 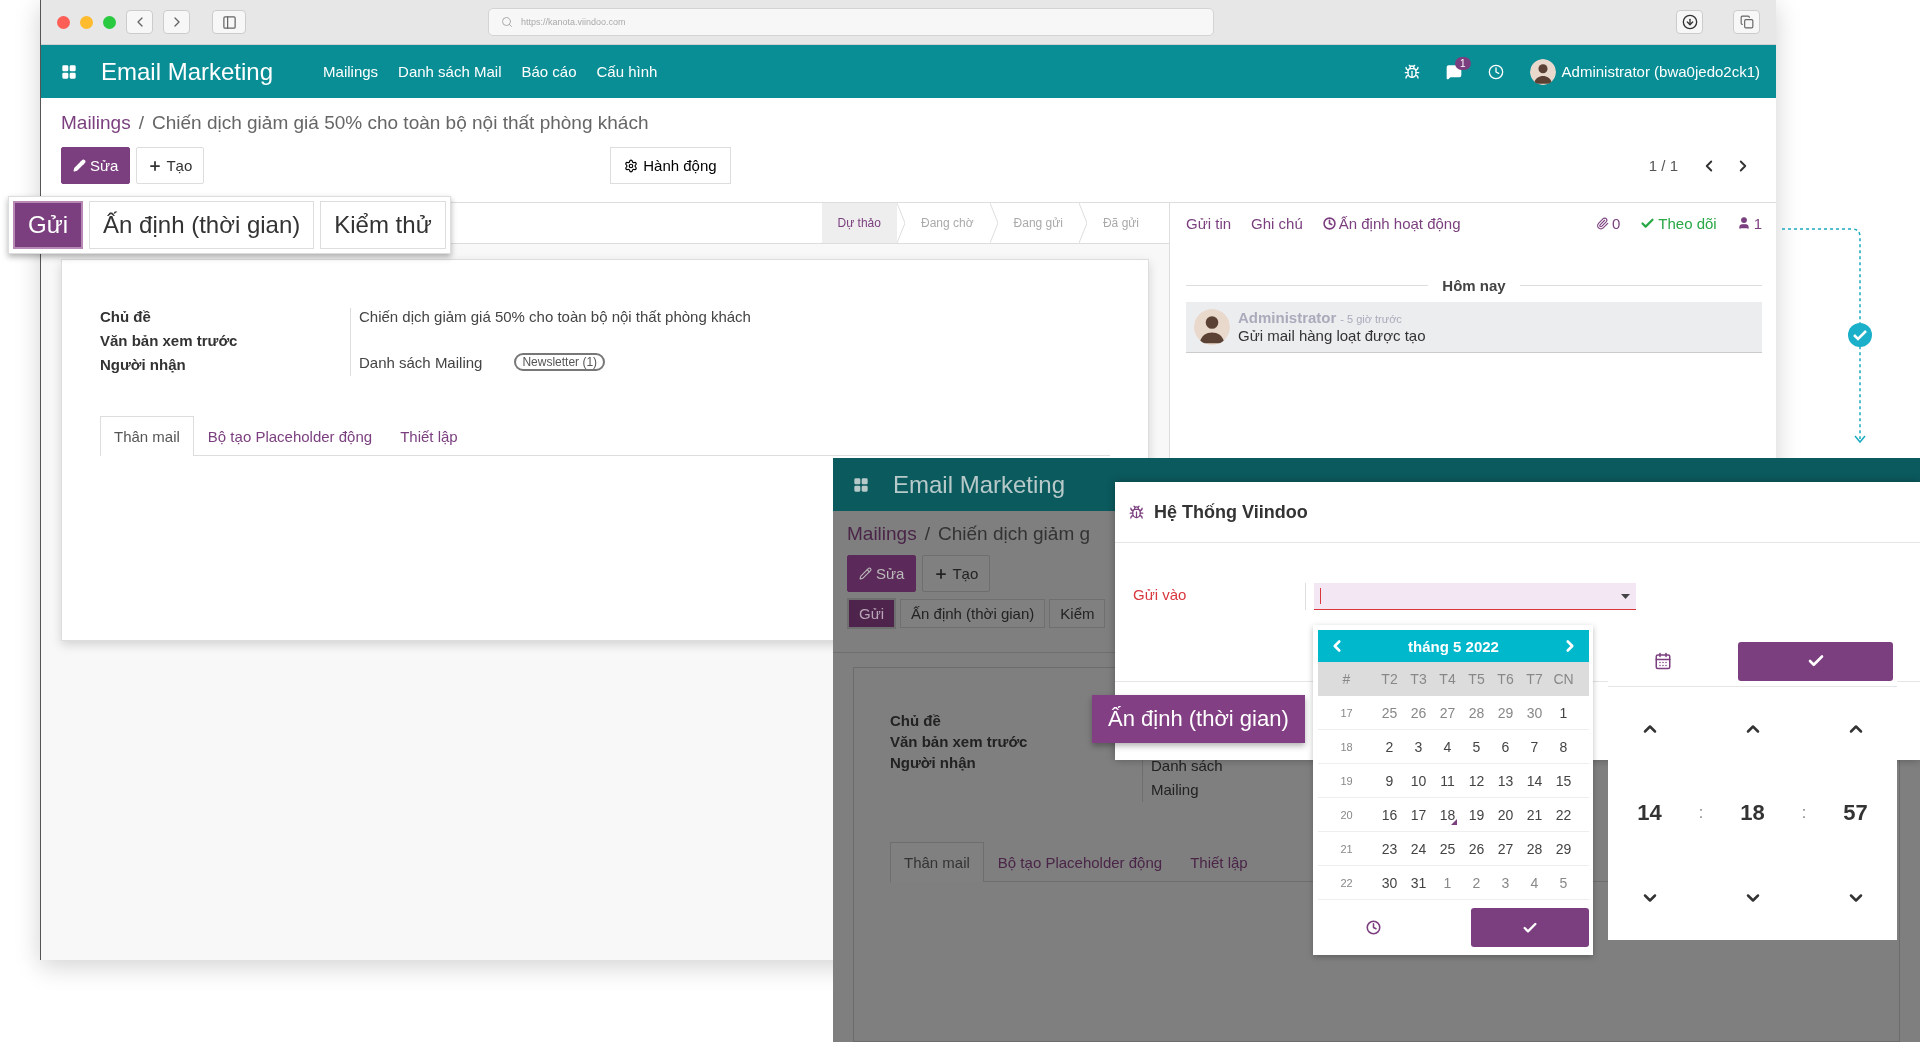 What do you see at coordinates (859, 223) in the screenshot?
I see `status-stage: Dự thảo` at bounding box center [859, 223].